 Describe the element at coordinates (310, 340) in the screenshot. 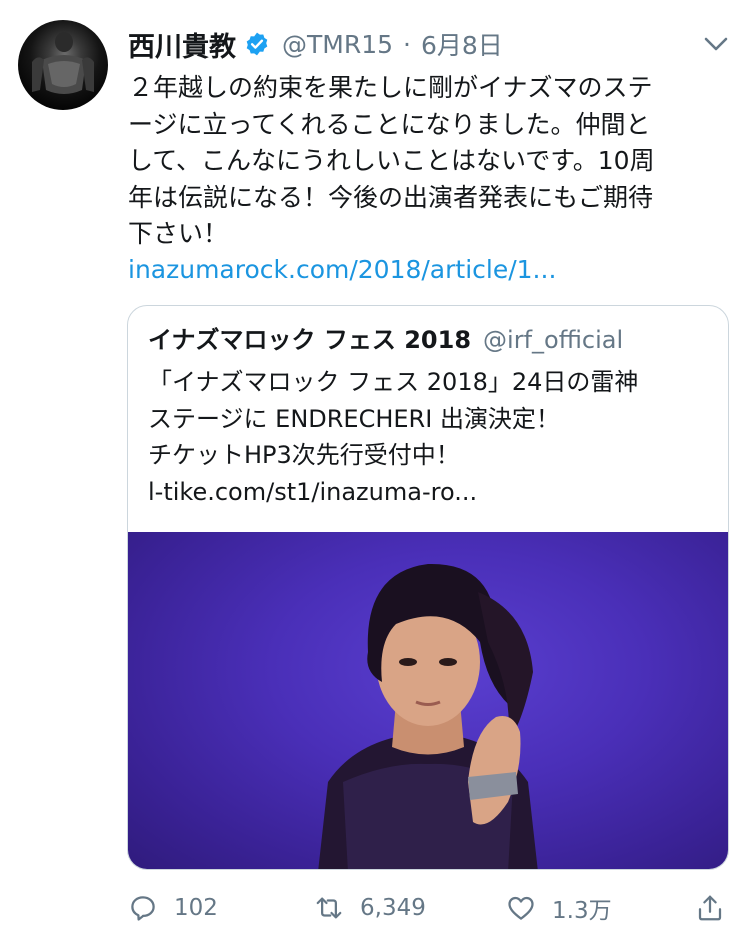

I see `quoted-author-name: イナズマロック フェス 2018` at that location.